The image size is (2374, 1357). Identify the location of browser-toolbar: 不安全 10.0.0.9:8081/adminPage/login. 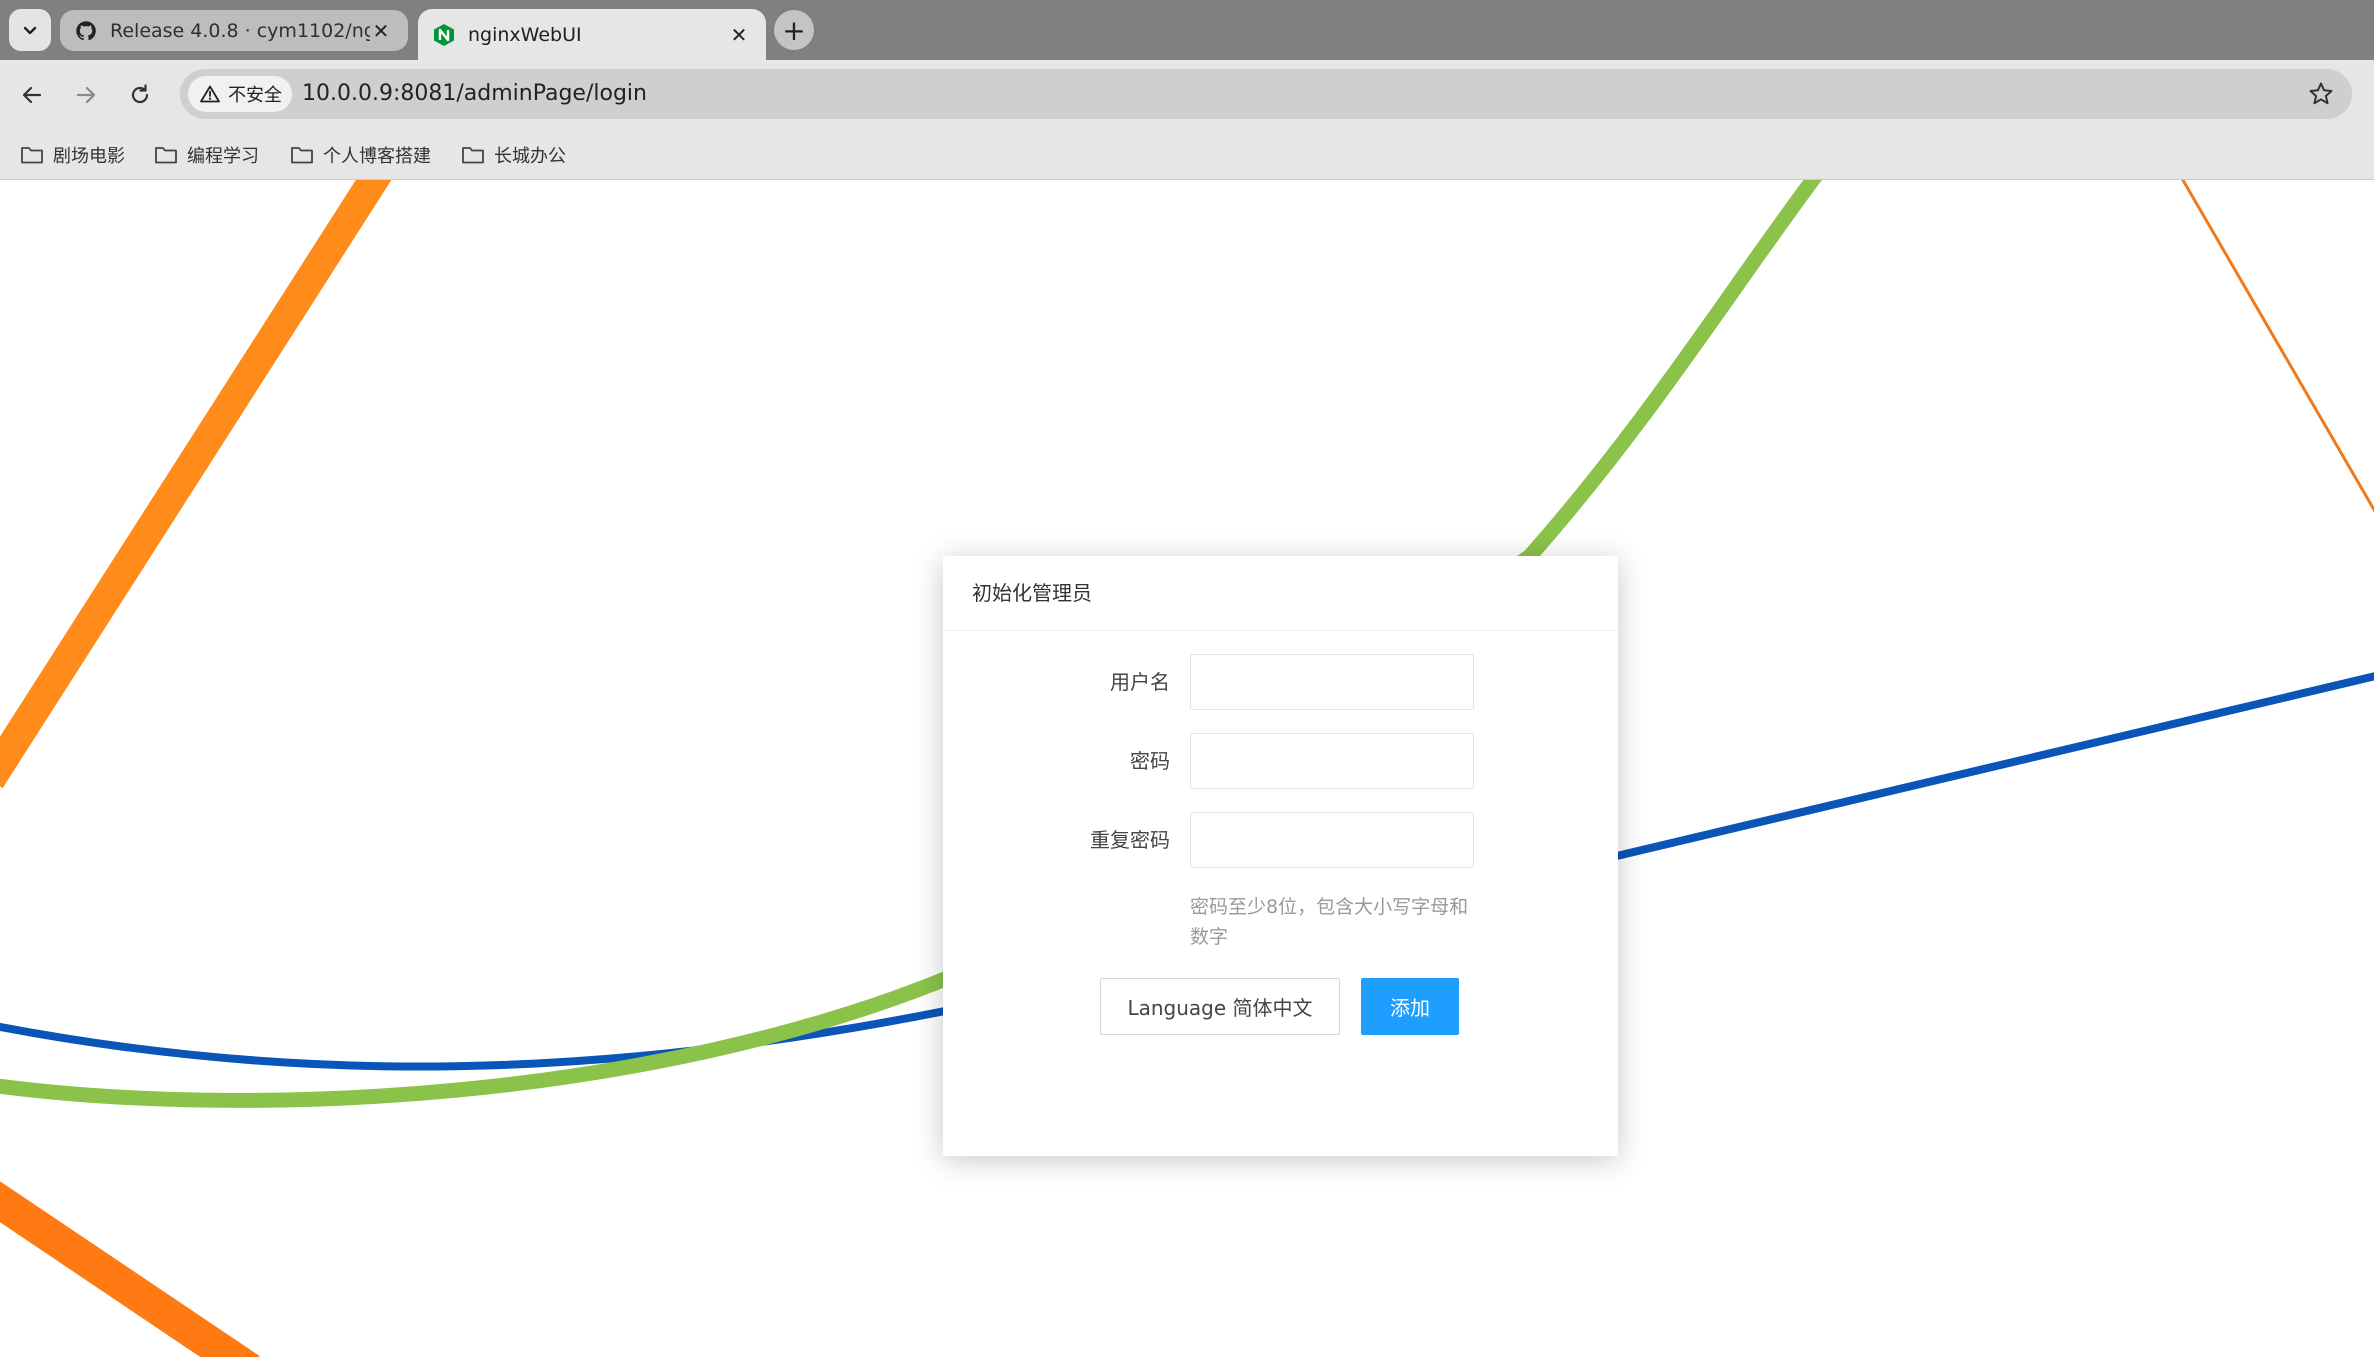
(1187, 95).